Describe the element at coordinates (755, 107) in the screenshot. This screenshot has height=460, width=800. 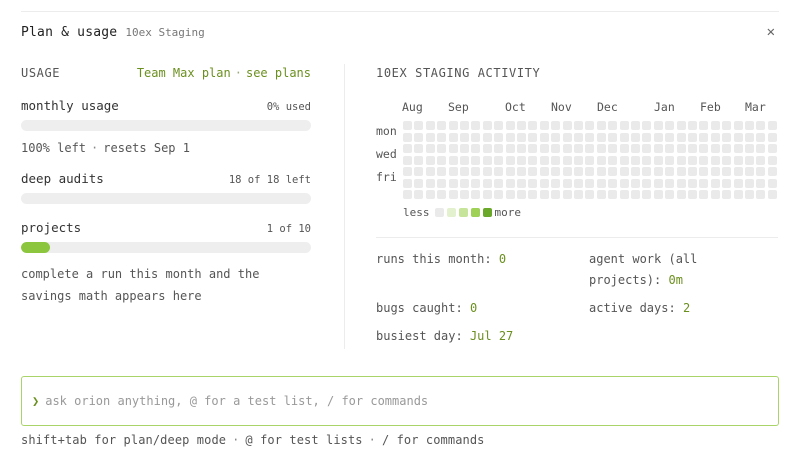
I see `month-label: Mar` at that location.